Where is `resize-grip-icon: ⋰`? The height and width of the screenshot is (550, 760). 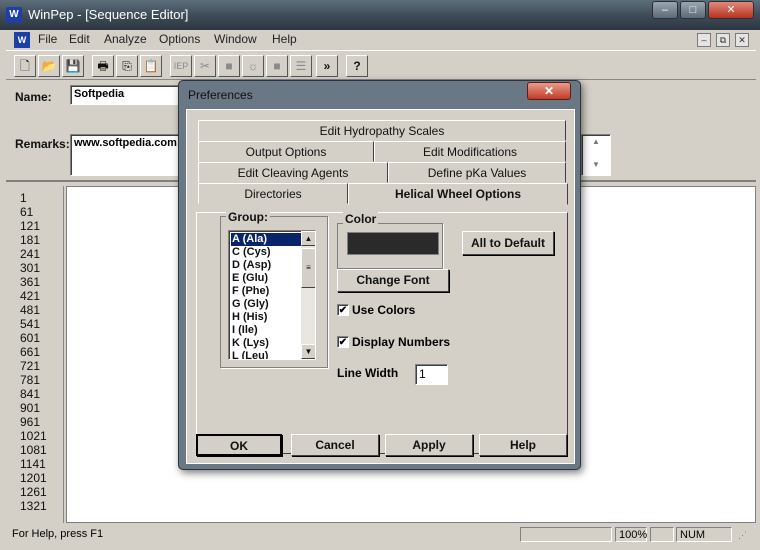
resize-grip-icon: ⋰ is located at coordinates (745, 536).